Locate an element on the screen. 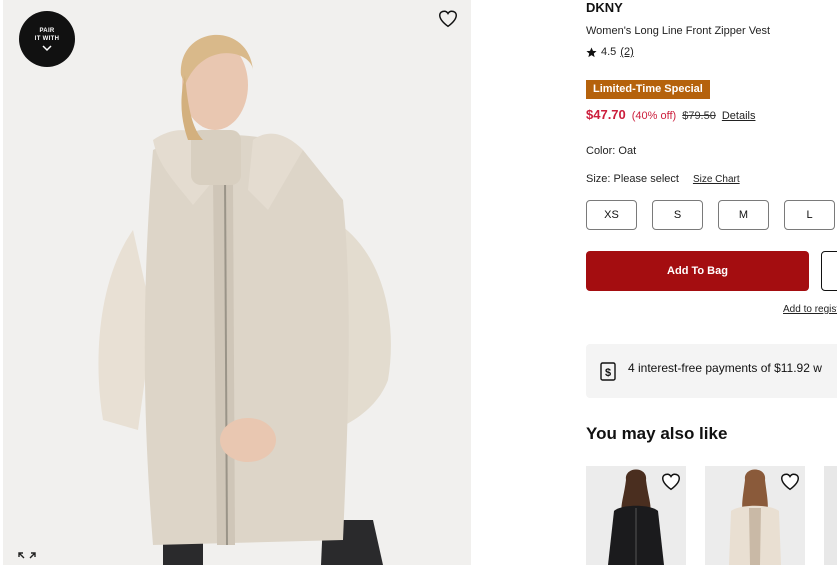 The width and height of the screenshot is (837, 565). color-label: Color: Oat is located at coordinates (611, 151).